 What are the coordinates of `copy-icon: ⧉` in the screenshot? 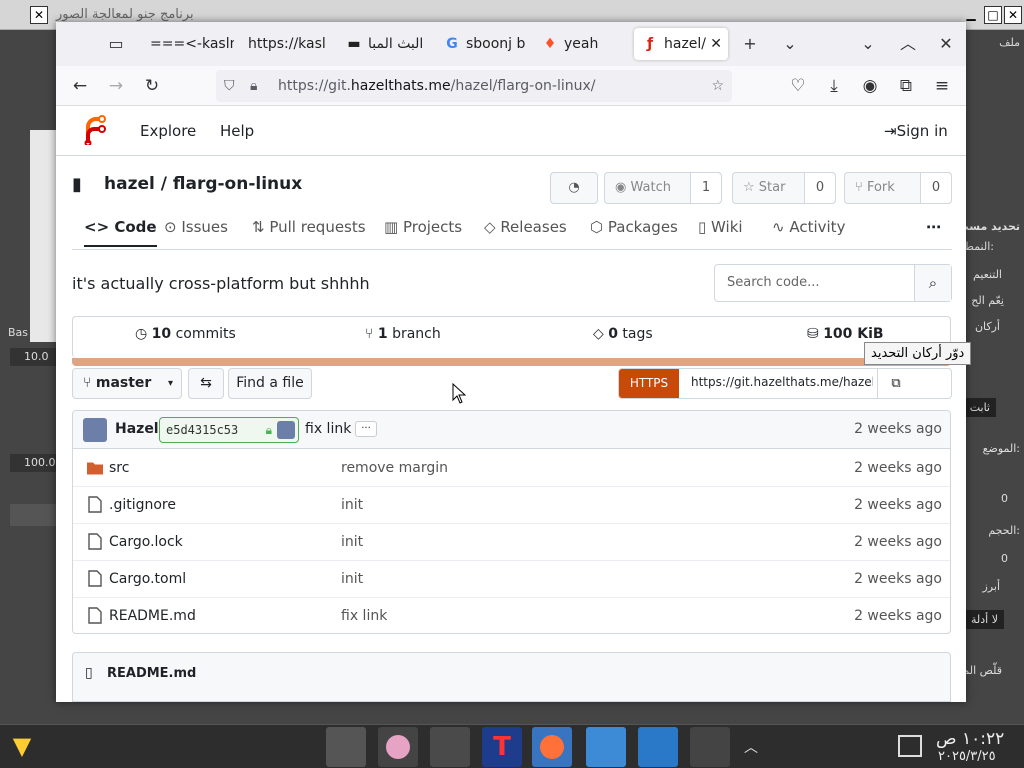 It's located at (895, 383).